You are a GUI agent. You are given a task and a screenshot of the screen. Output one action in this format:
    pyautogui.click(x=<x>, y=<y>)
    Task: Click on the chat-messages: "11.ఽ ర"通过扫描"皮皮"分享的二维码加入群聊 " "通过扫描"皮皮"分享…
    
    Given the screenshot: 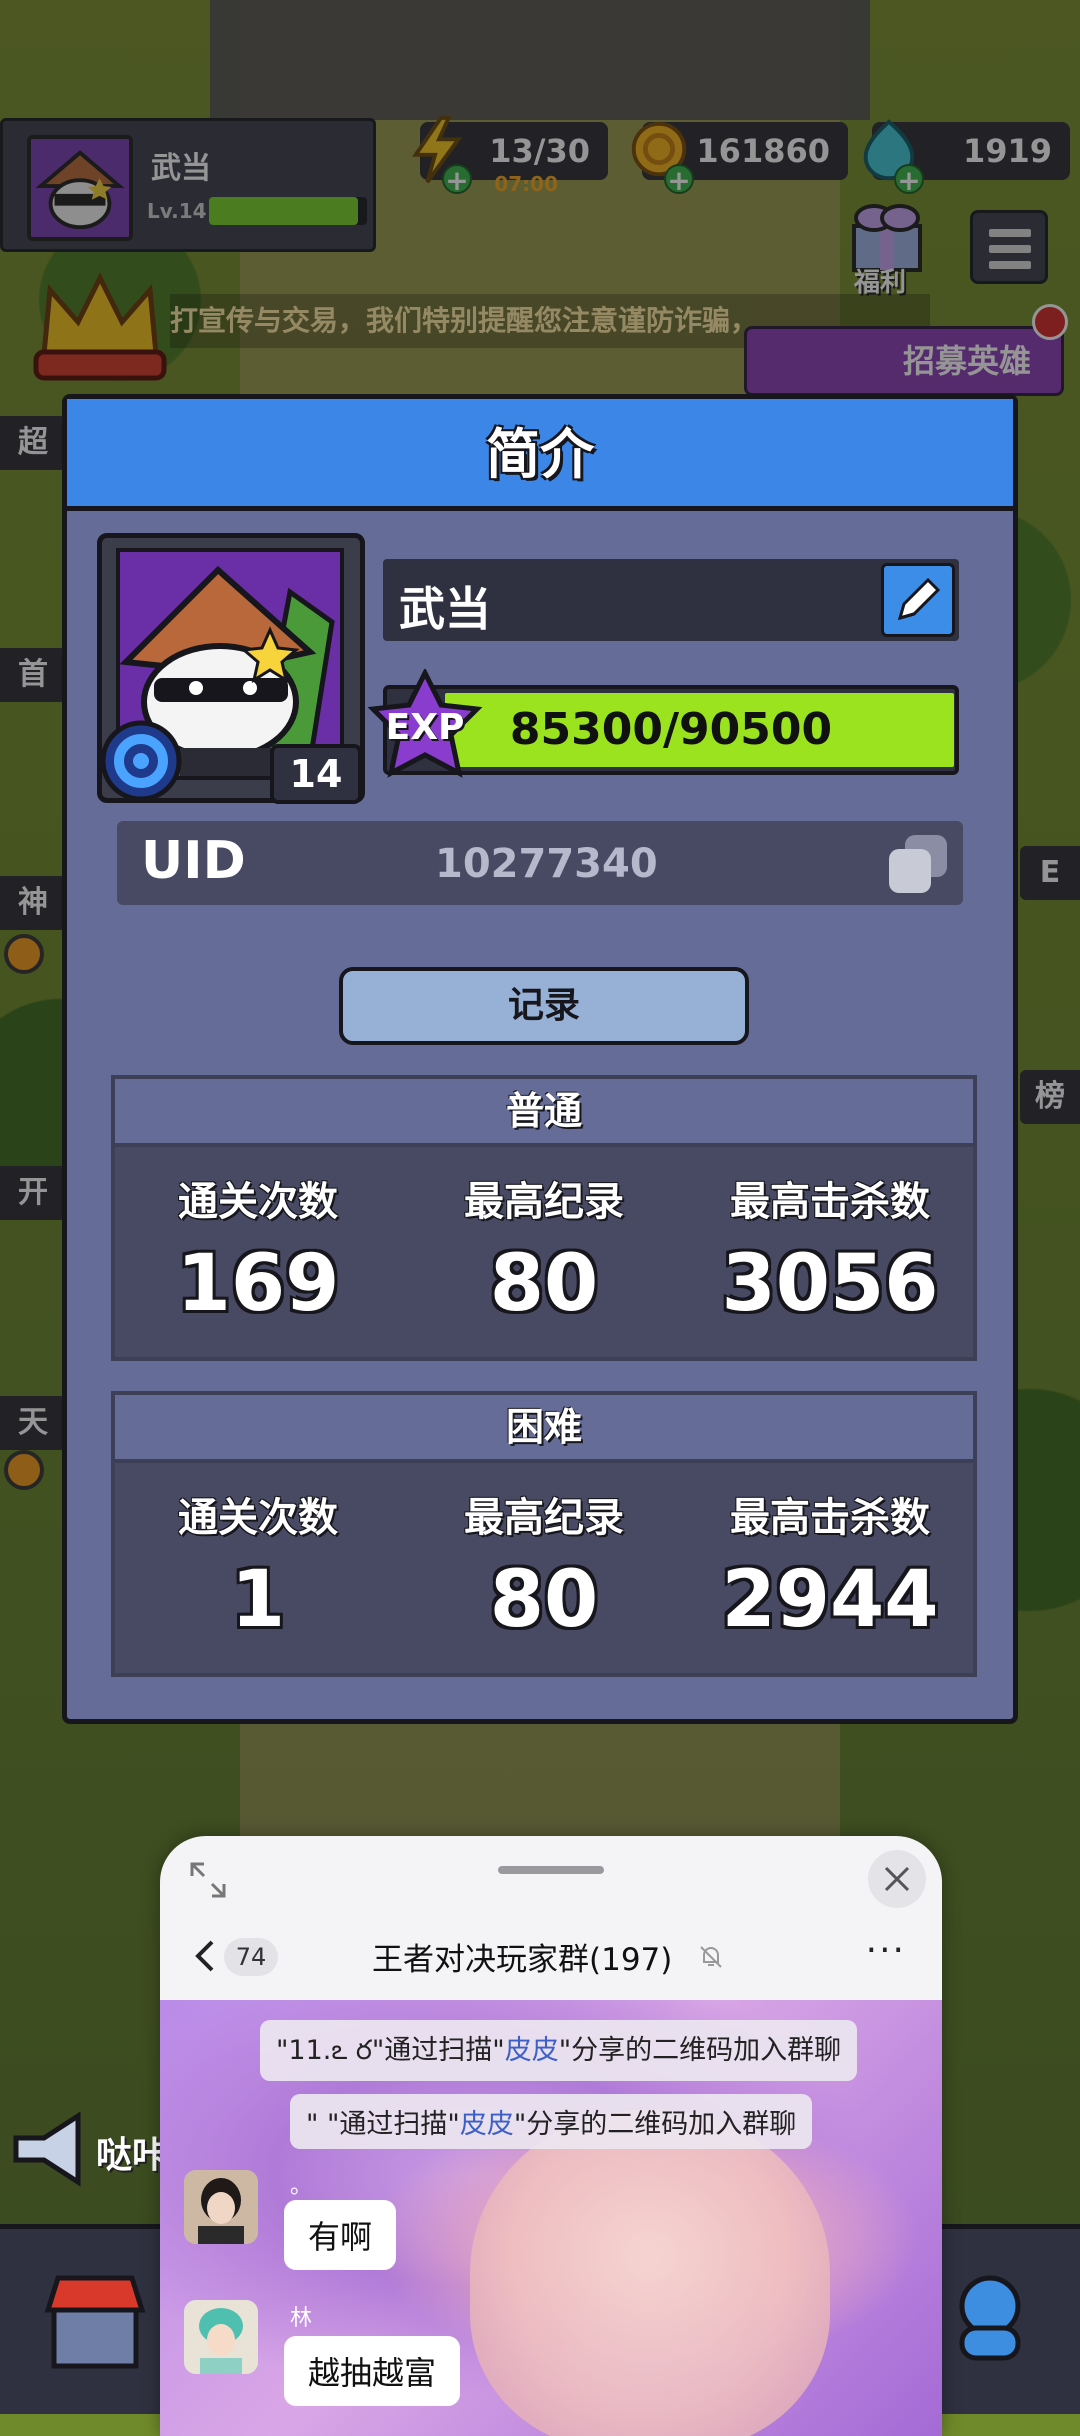 What is the action you would take?
    pyautogui.click(x=551, y=2218)
    